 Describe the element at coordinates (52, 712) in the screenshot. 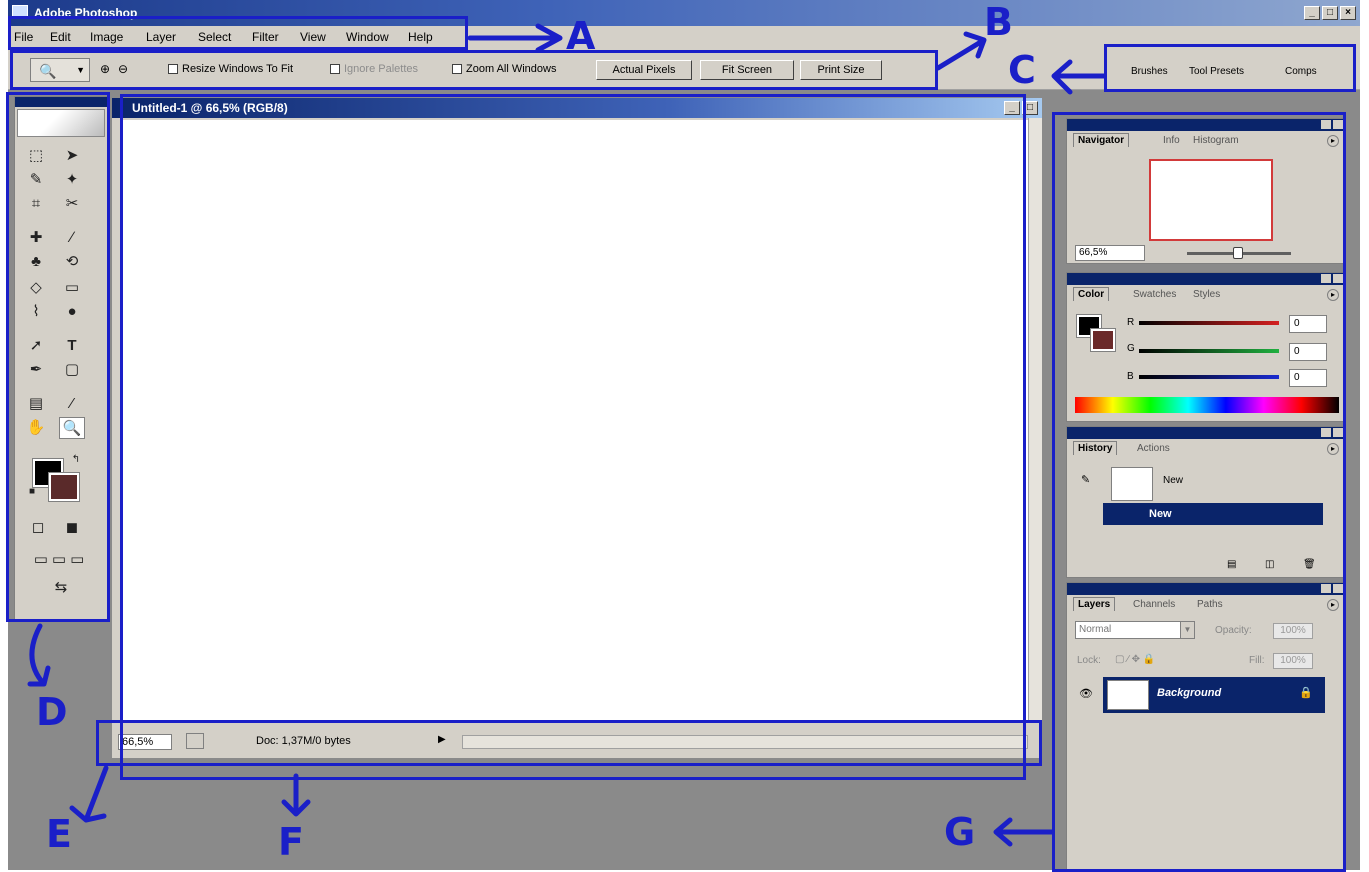

I see `annotation-label-d: D` at that location.